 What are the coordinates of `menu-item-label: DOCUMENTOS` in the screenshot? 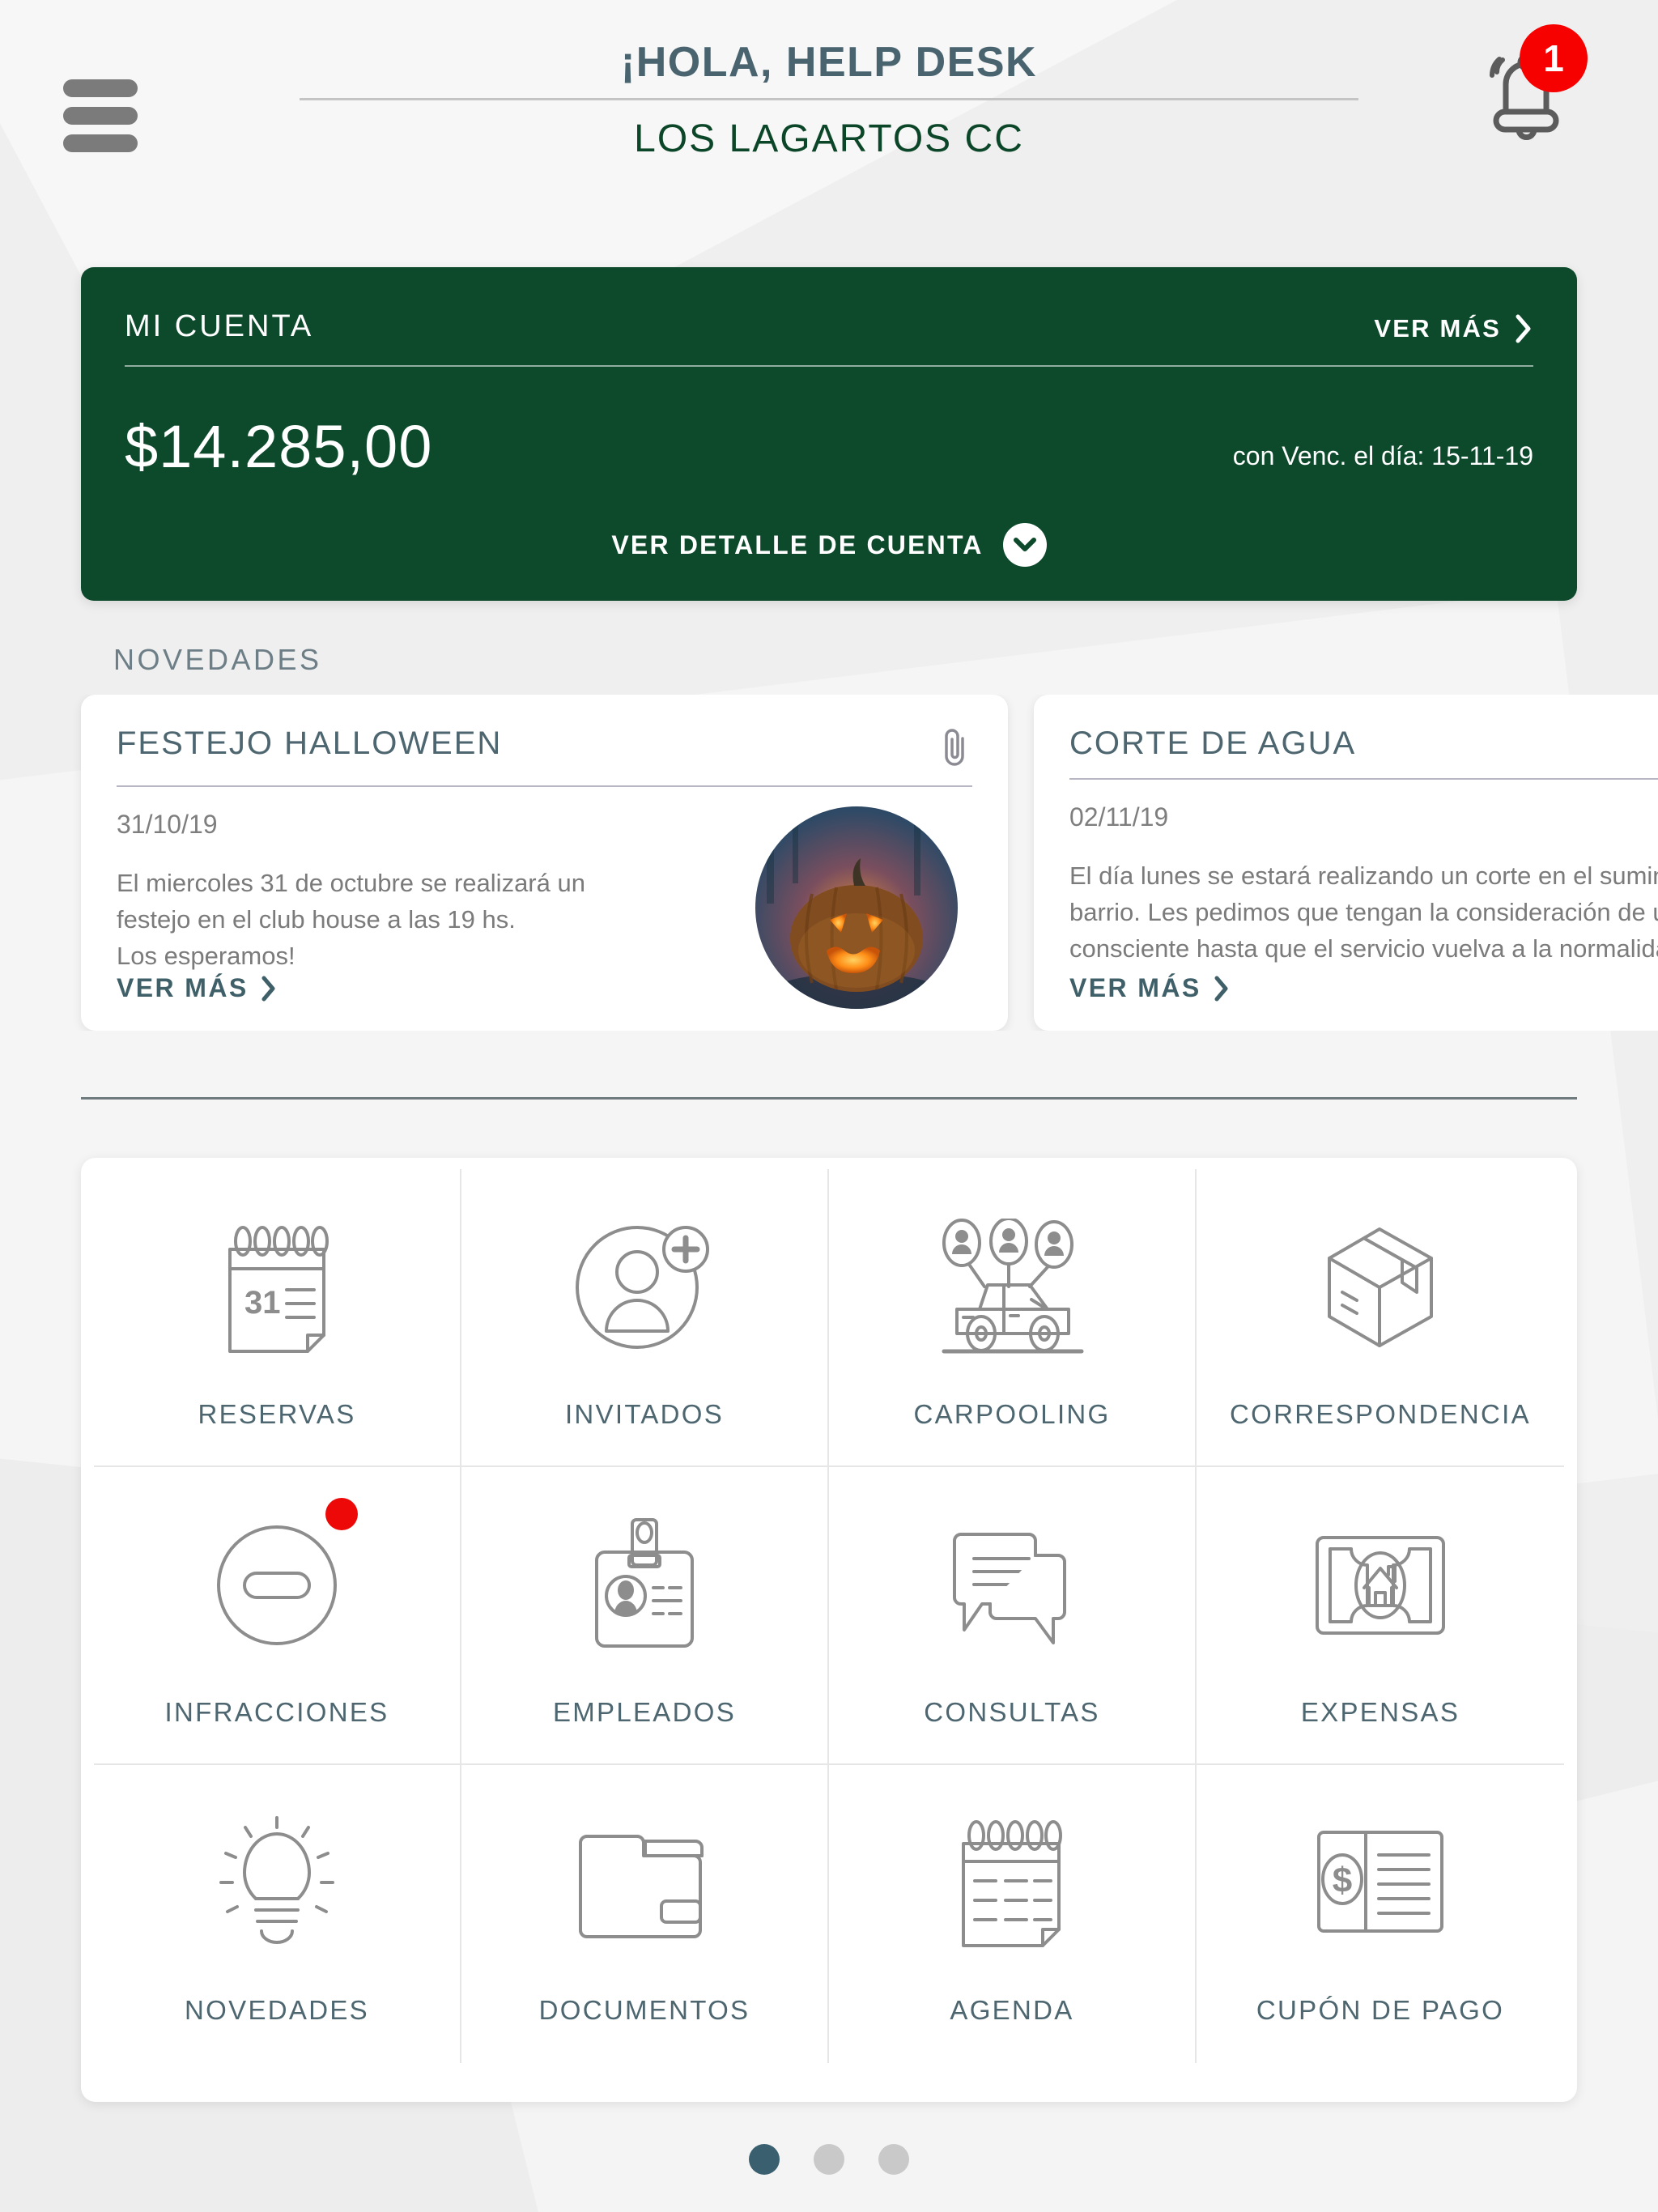 It's located at (644, 2010).